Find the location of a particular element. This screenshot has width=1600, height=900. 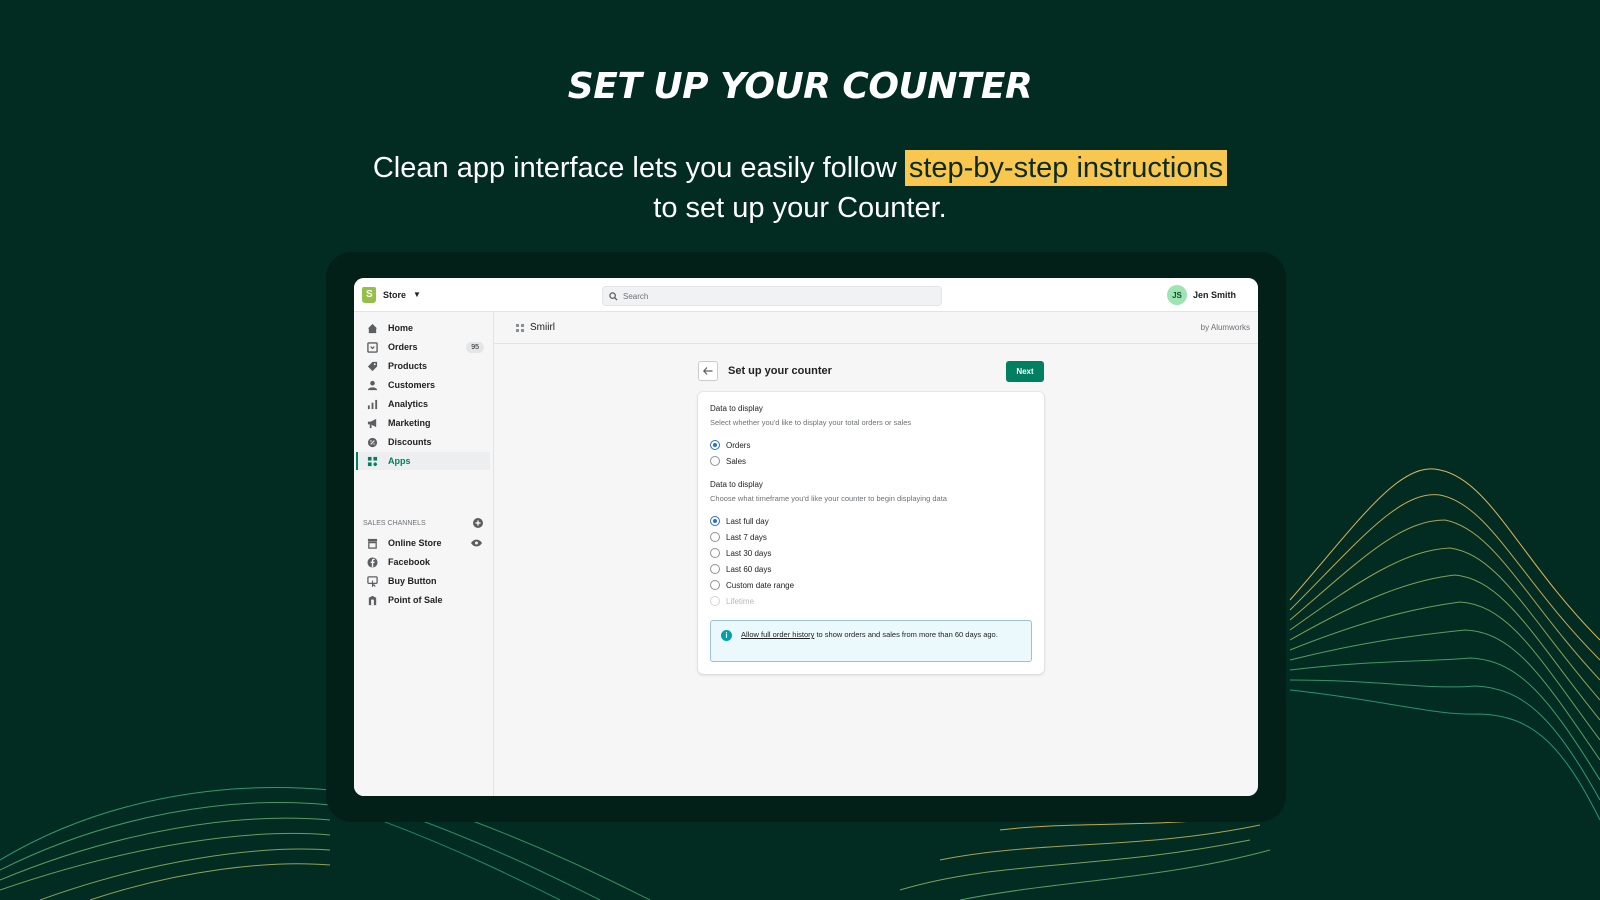

sidebar-item-label: Online Store is located at coordinates (415, 543).